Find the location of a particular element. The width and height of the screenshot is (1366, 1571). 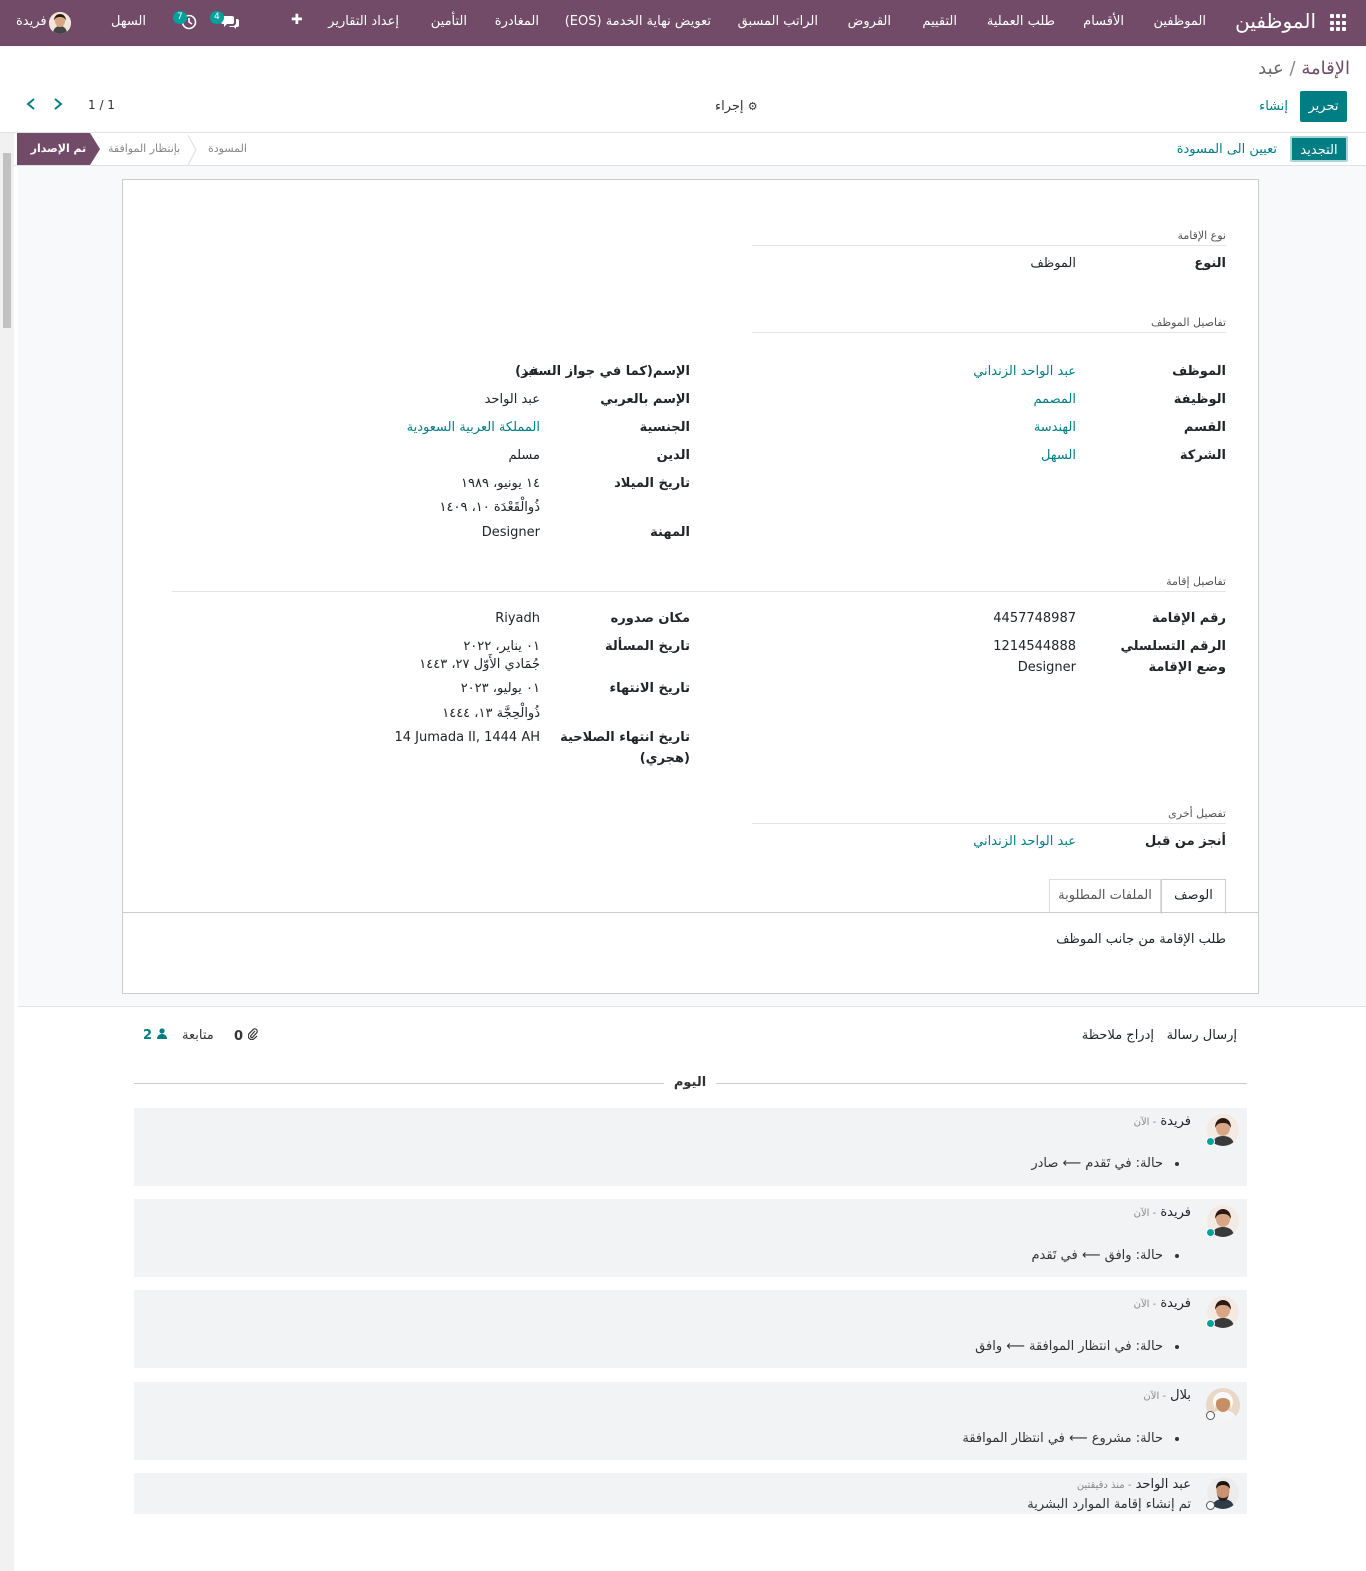

nationality-label: الجنسية is located at coordinates (664, 427).